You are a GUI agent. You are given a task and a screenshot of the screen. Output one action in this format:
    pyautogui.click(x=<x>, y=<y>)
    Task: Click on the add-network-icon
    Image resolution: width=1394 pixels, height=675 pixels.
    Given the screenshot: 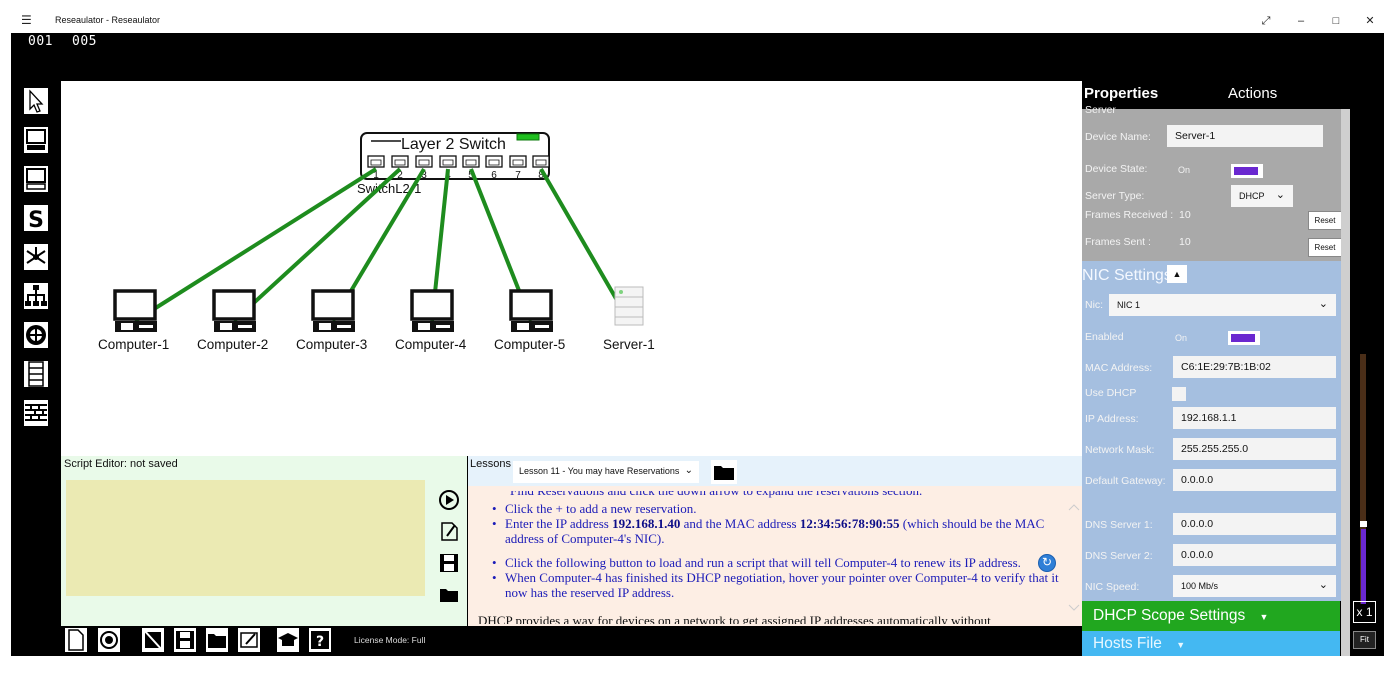 What is the action you would take?
    pyautogui.click(x=36, y=296)
    